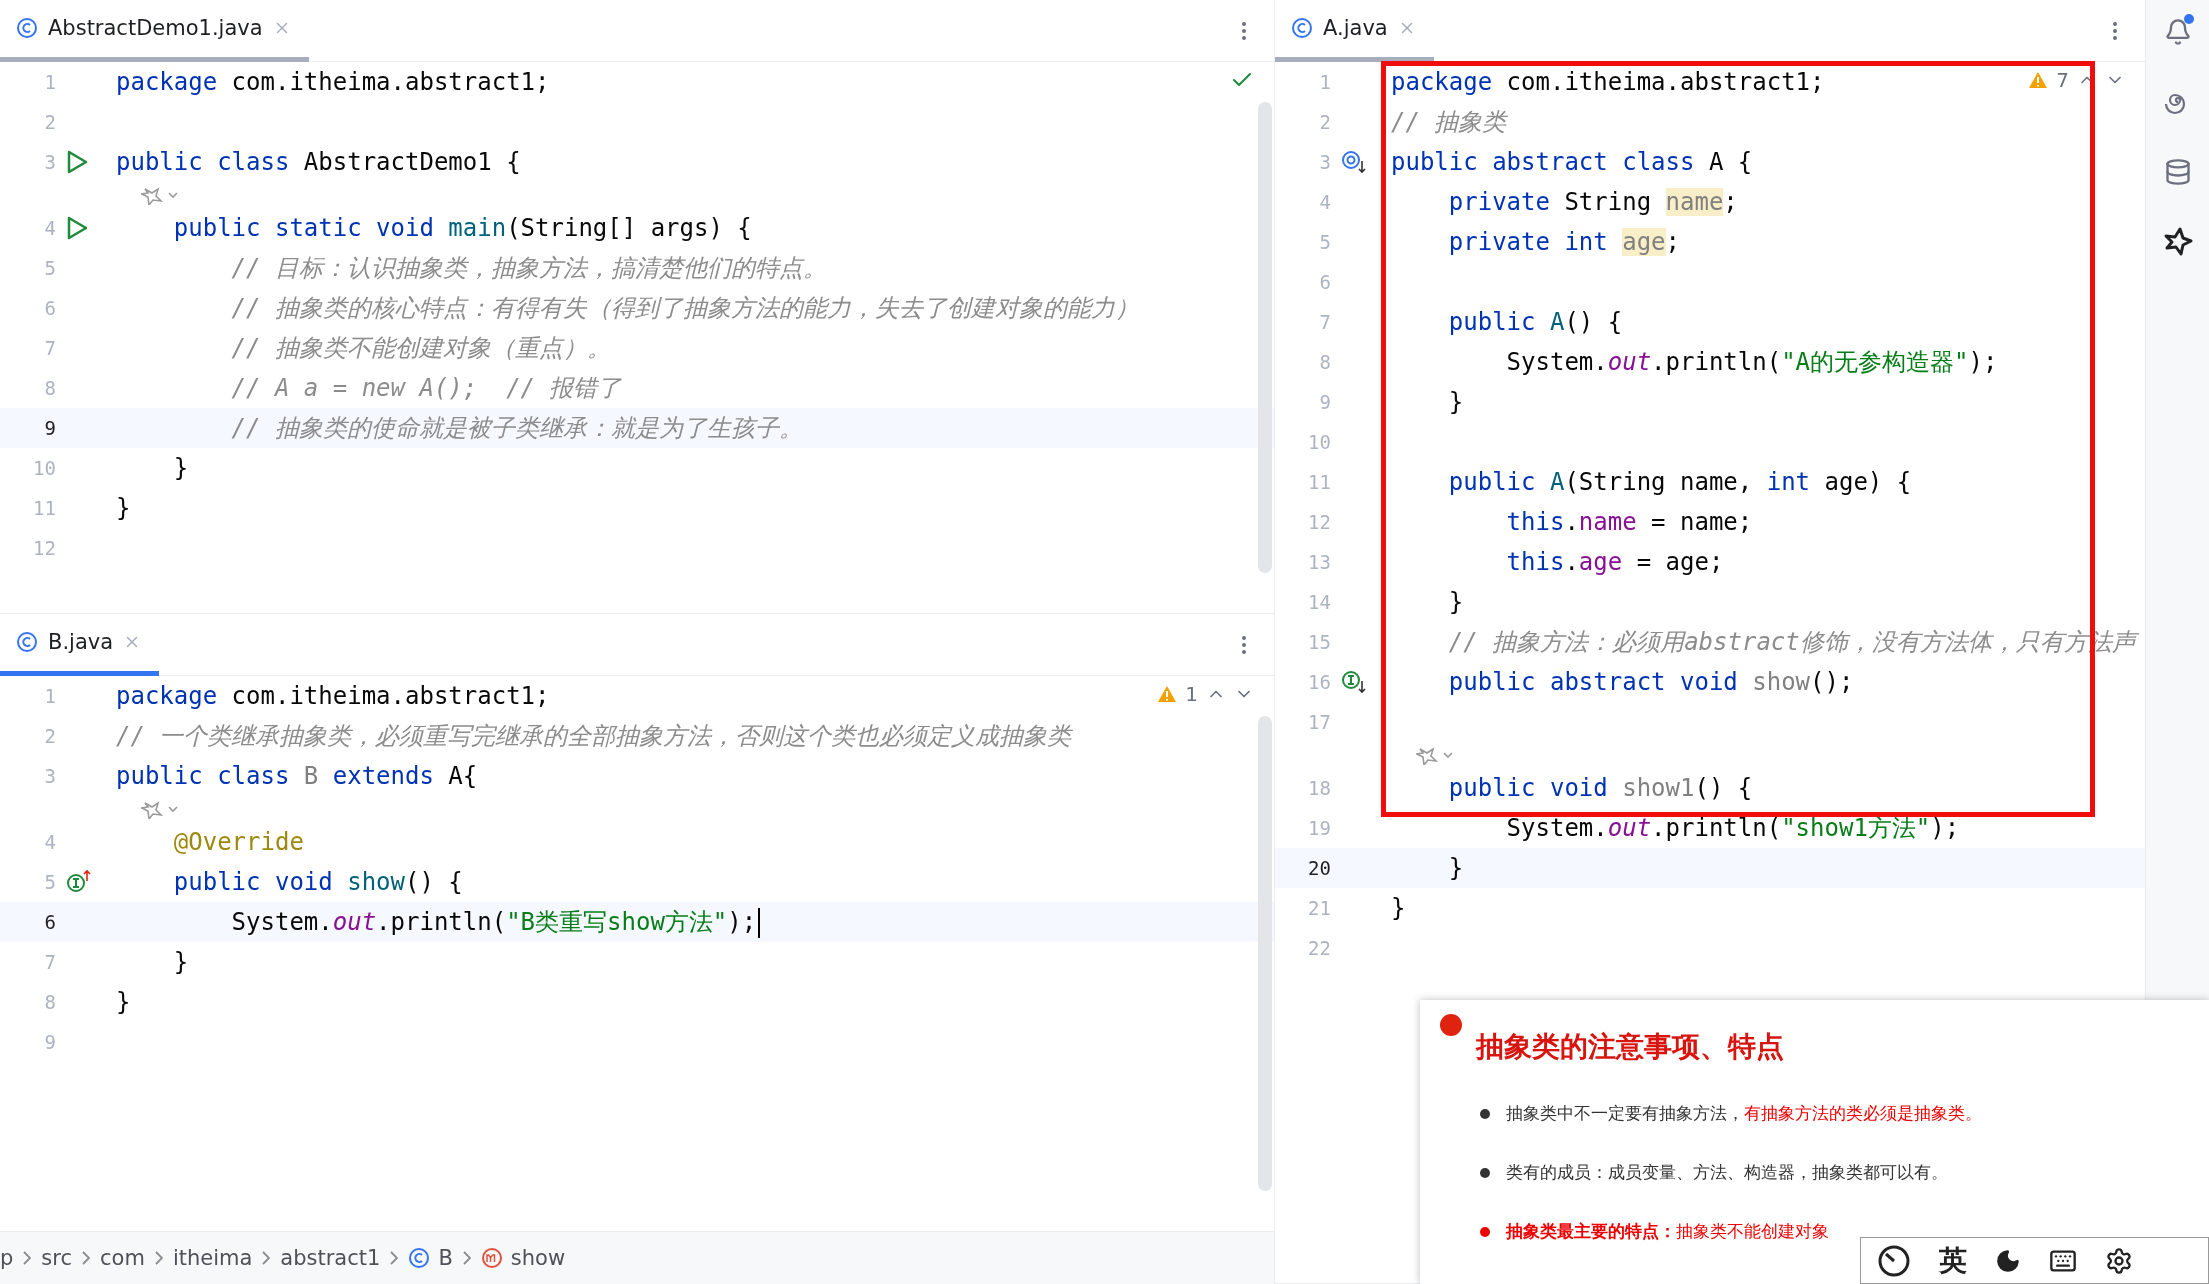 The height and width of the screenshot is (1284, 2209). Describe the element at coordinates (420, 348) in the screenshot. I see `code-line: // 抽象类不能创建对象（重点）。` at that location.